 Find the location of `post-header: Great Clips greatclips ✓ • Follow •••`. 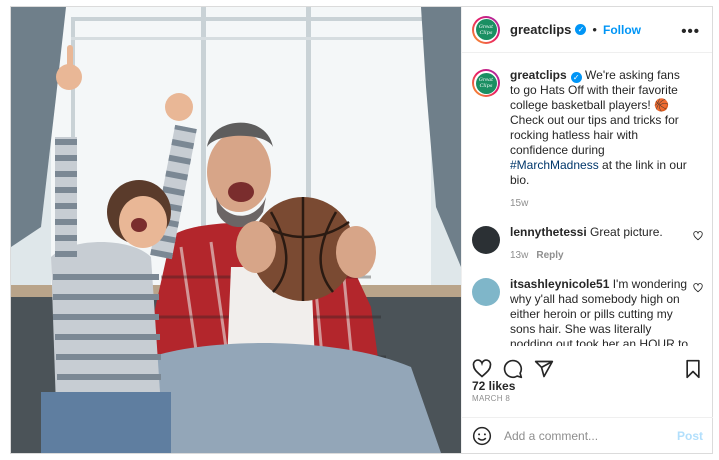

post-header: Great Clips greatclips ✓ • Follow ••• is located at coordinates (587, 30).